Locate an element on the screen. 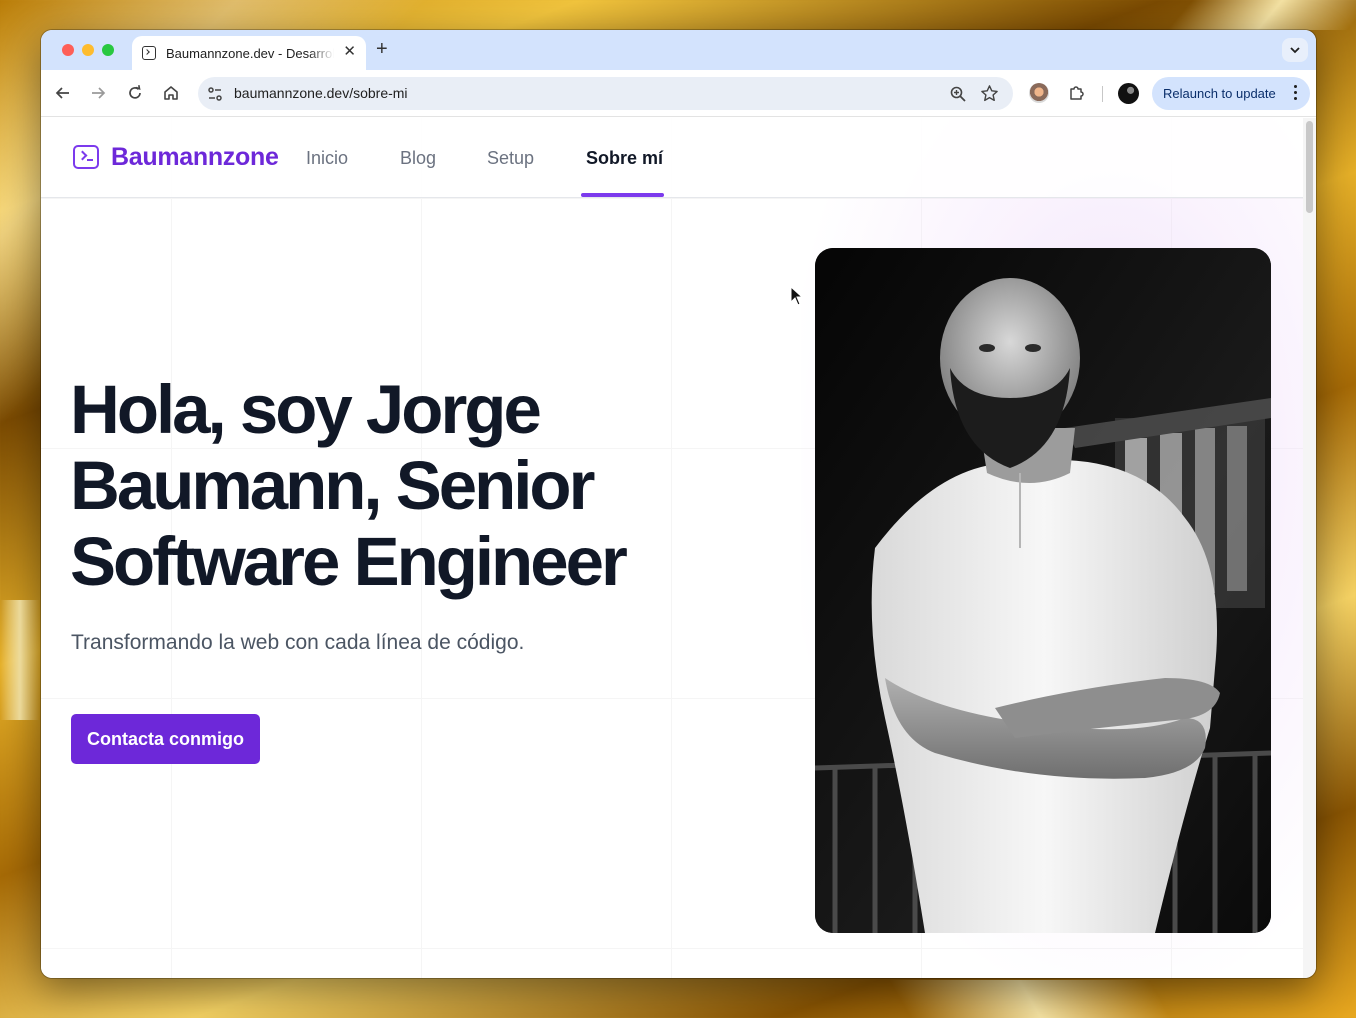 The image size is (1356, 1018). new-tab-button: + is located at coordinates (382, 49).